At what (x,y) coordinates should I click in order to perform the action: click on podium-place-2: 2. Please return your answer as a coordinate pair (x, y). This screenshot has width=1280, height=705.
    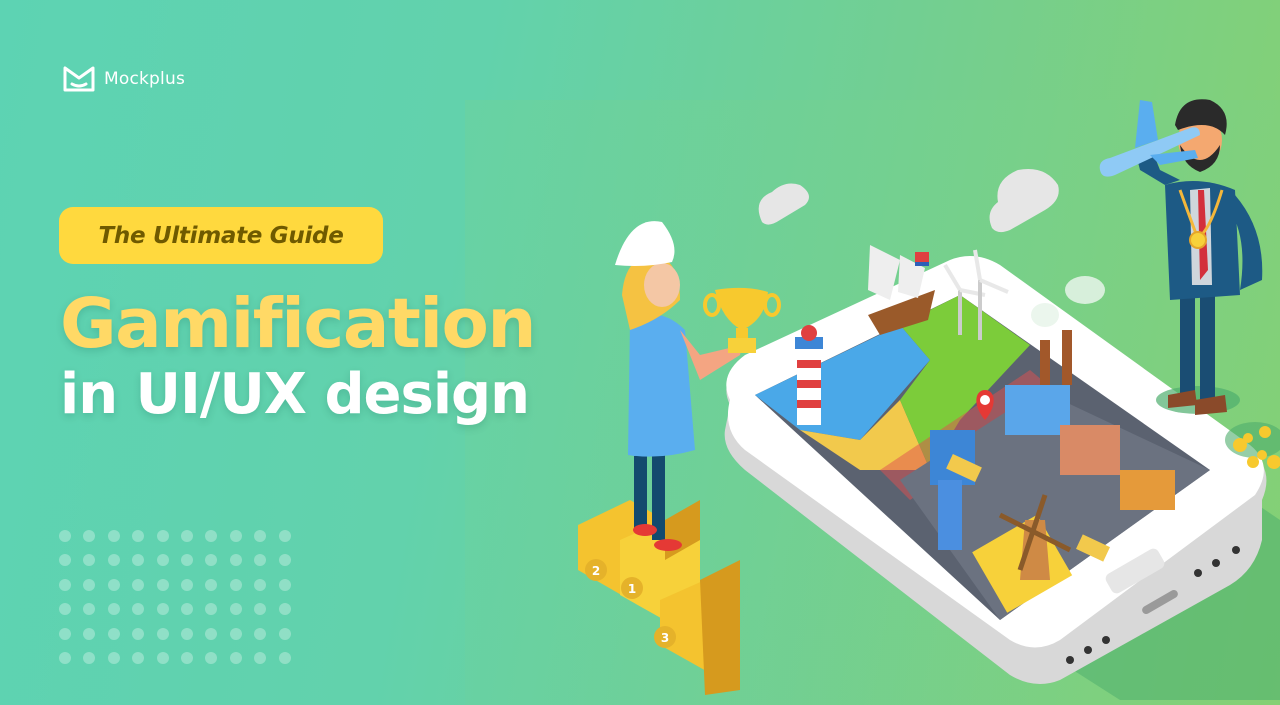
    Looking at the image, I should click on (596, 571).